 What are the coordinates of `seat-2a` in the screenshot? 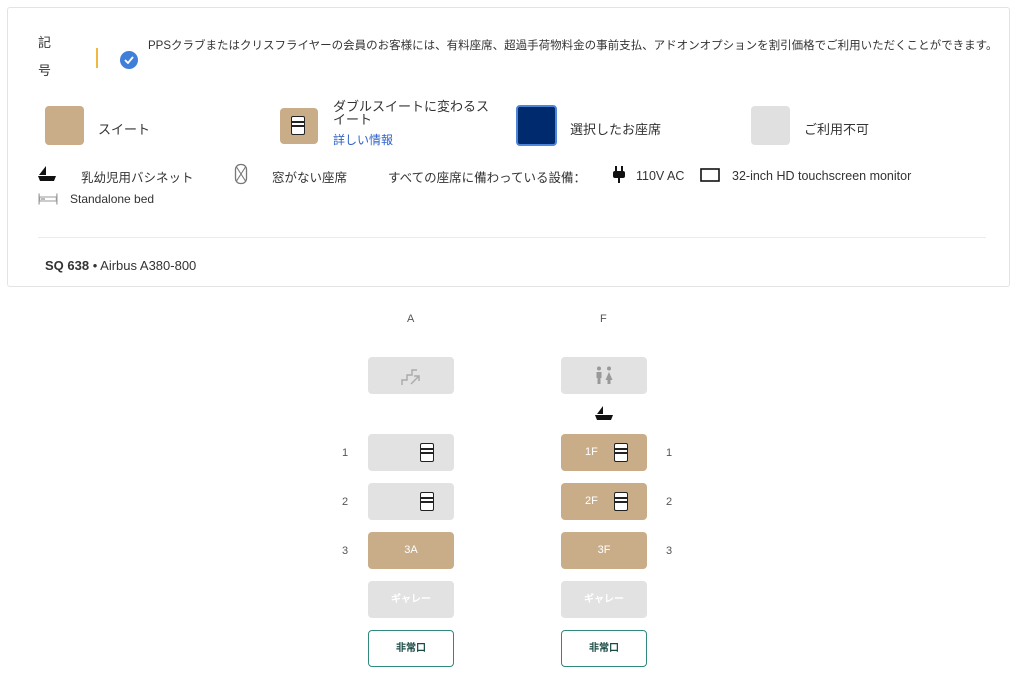 It's located at (411, 501).